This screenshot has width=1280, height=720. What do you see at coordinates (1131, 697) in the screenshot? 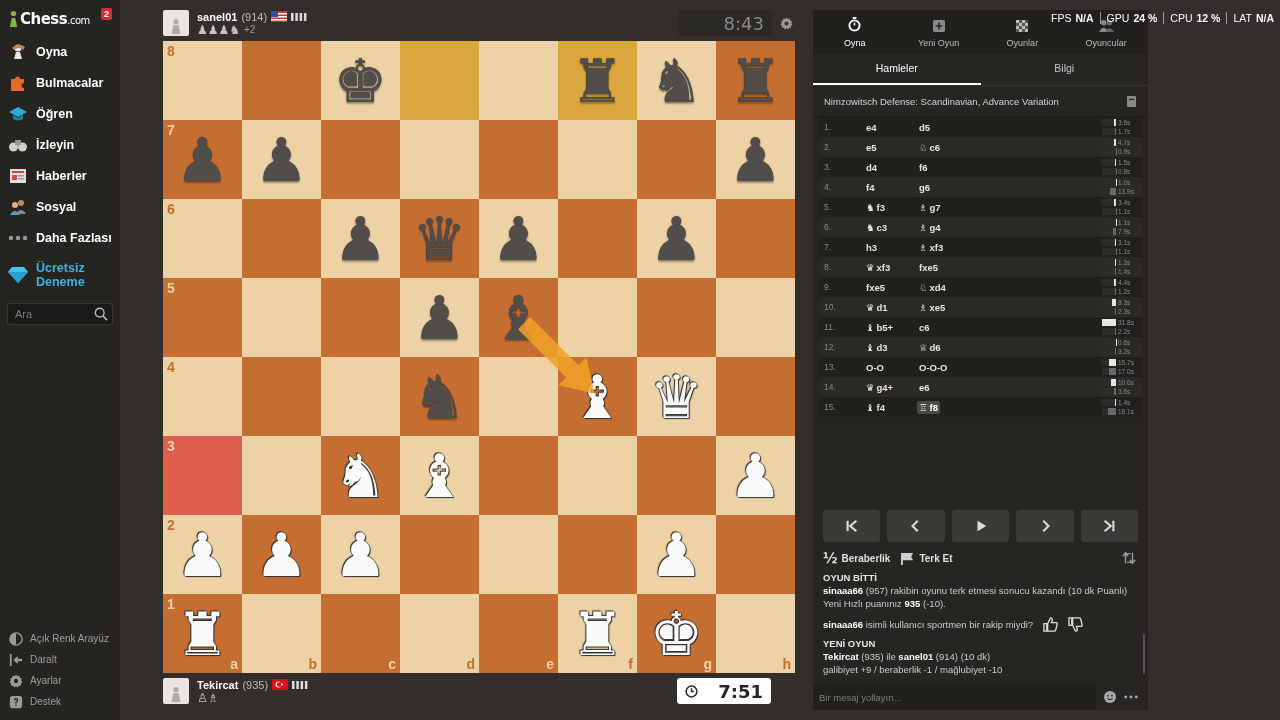
I see `more-icon` at bounding box center [1131, 697].